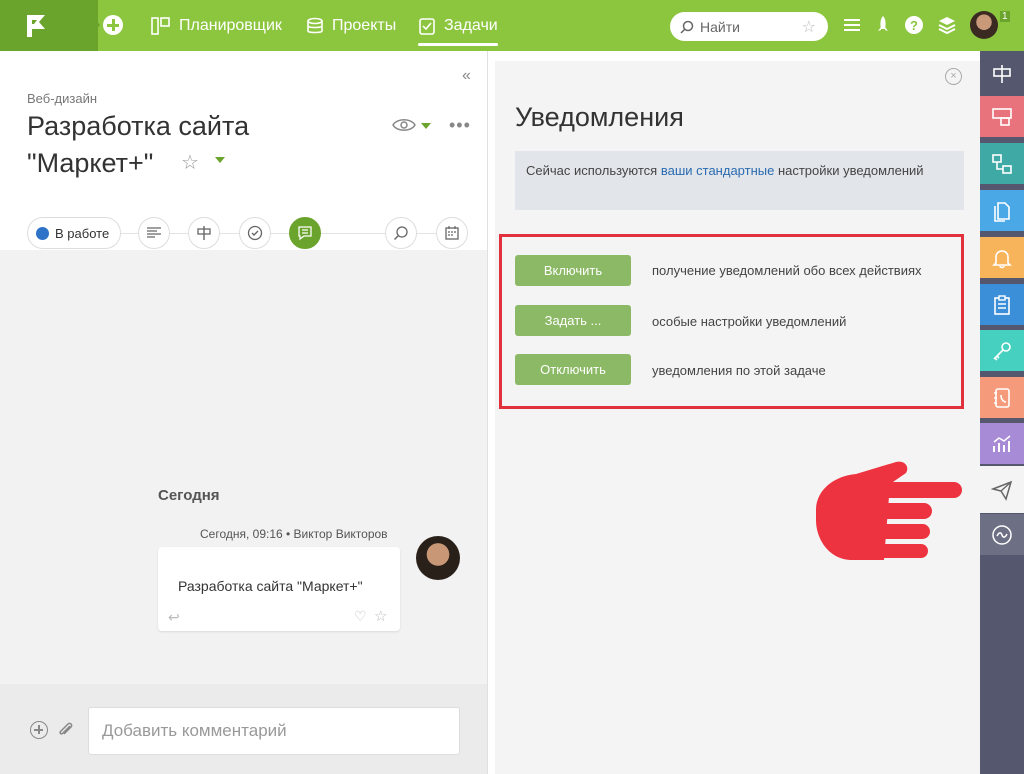 This screenshot has width=1024, height=774. Describe the element at coordinates (739, 370) in the screenshot. I see `disable-description: уведомления по этой задаче` at that location.